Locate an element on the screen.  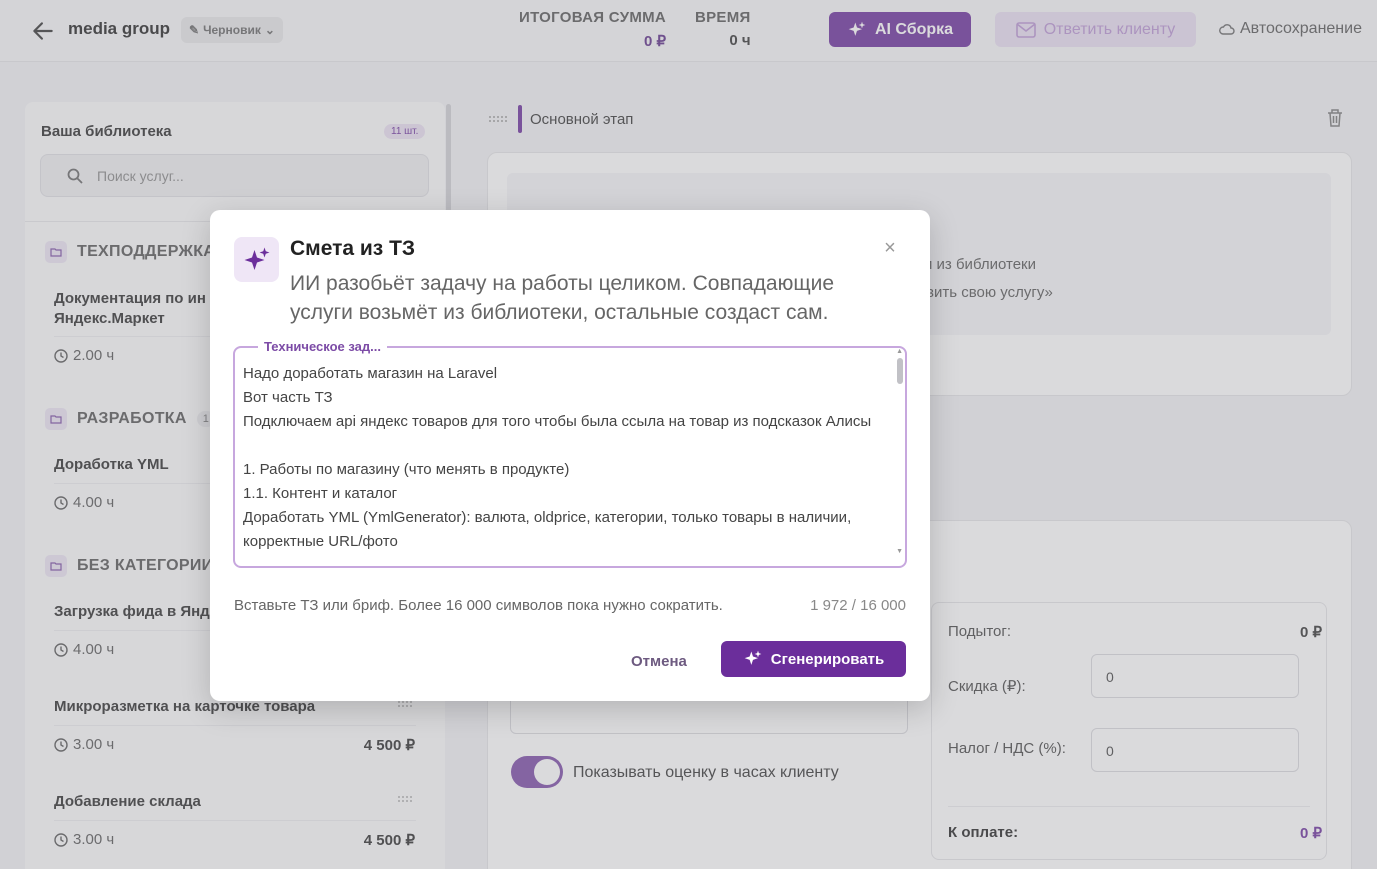
scroll-down-icon: ▼ is located at coordinates (899, 551).